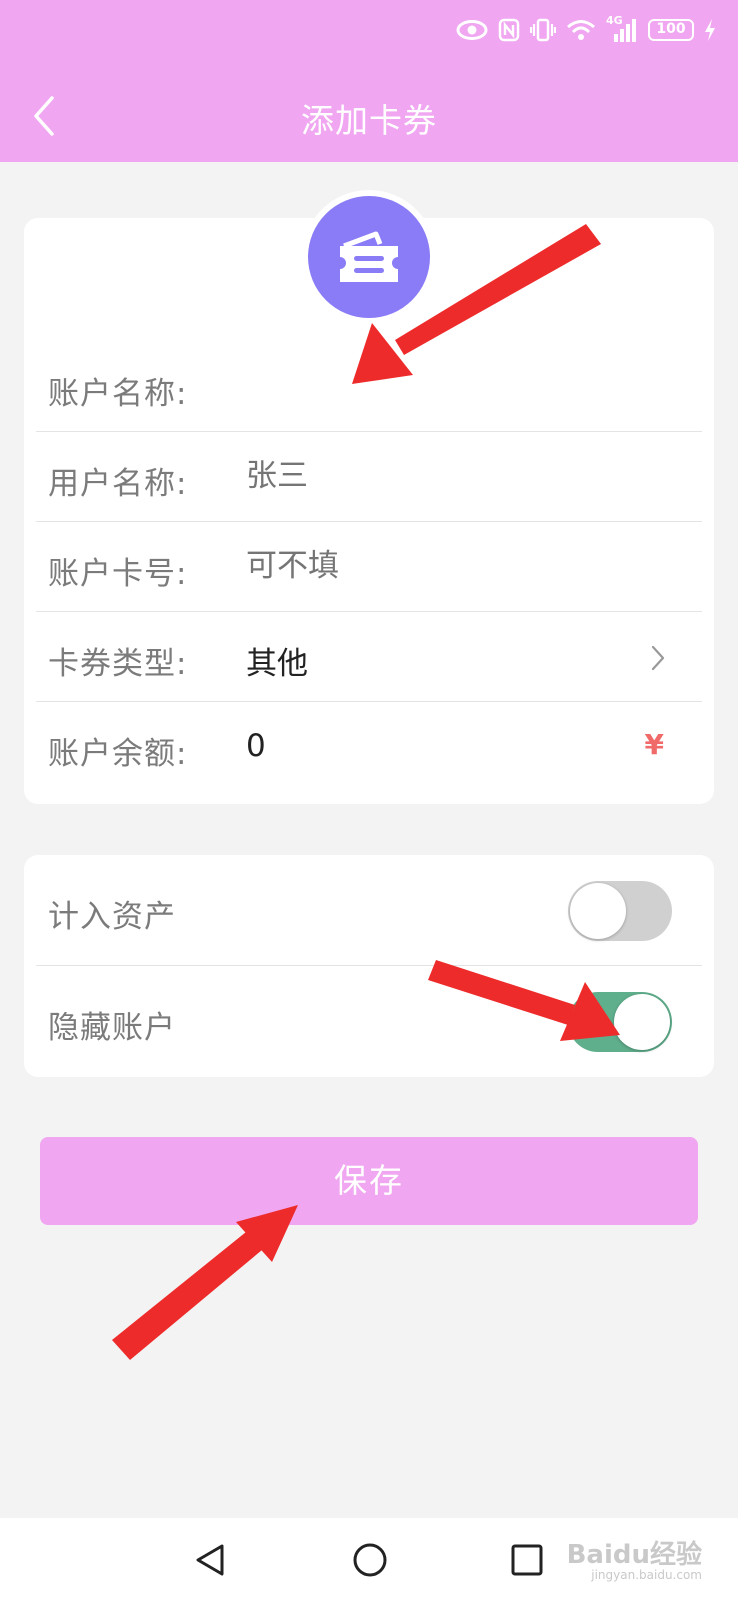 This screenshot has width=738, height=1600. I want to click on row-hide-account: 隐藏账户, so click(369, 1021).